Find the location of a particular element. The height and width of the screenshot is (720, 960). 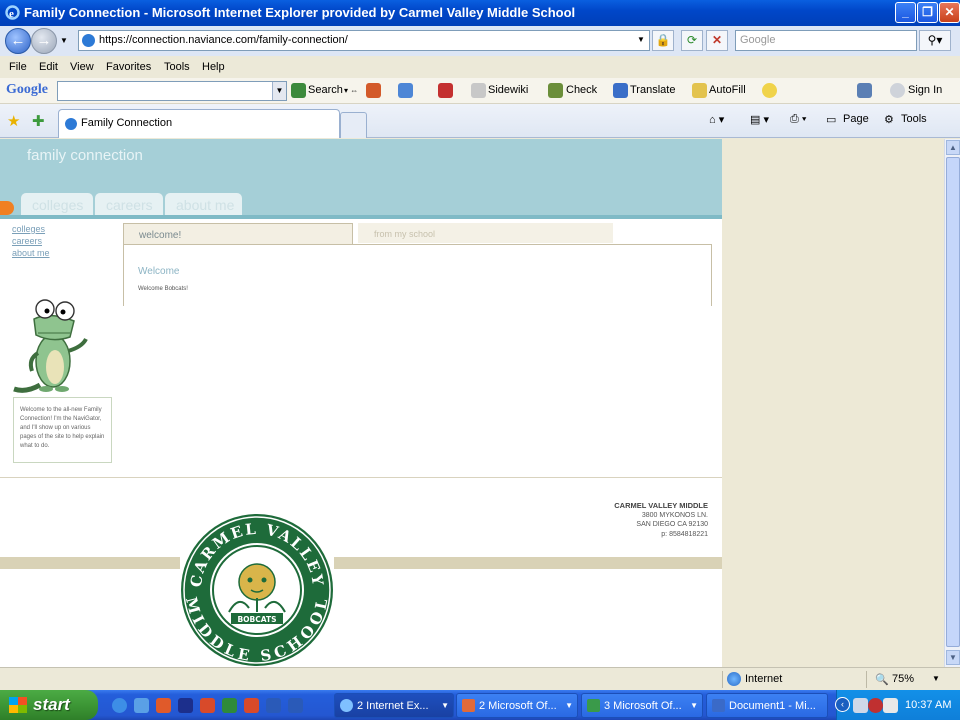

favorites-star-icon: ★ is located at coordinates (13, 121).